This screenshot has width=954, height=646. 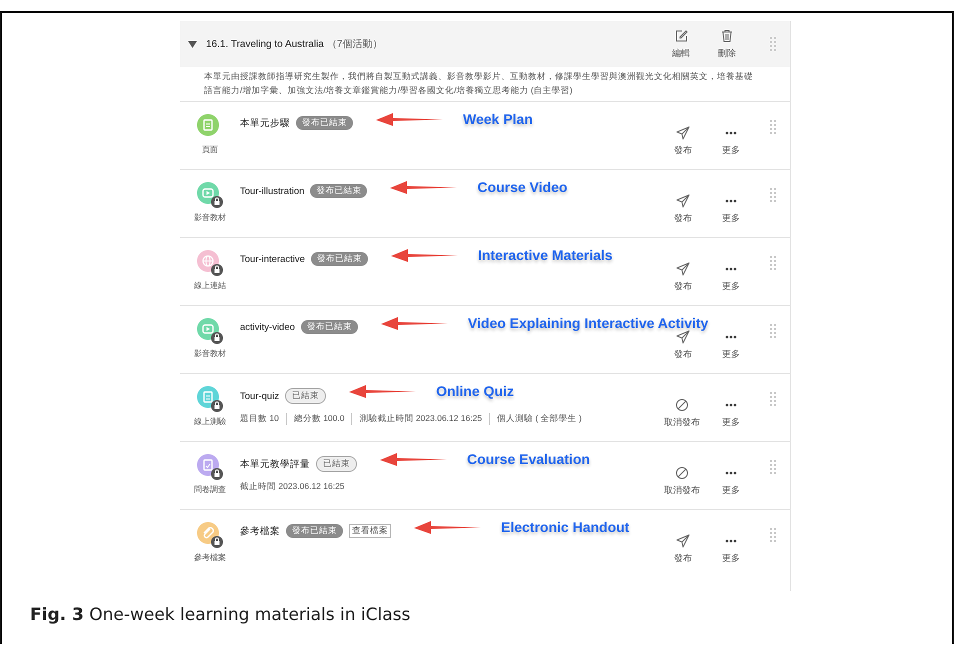 What do you see at coordinates (498, 119) in the screenshot?
I see `annotation-label: Week Plan` at bounding box center [498, 119].